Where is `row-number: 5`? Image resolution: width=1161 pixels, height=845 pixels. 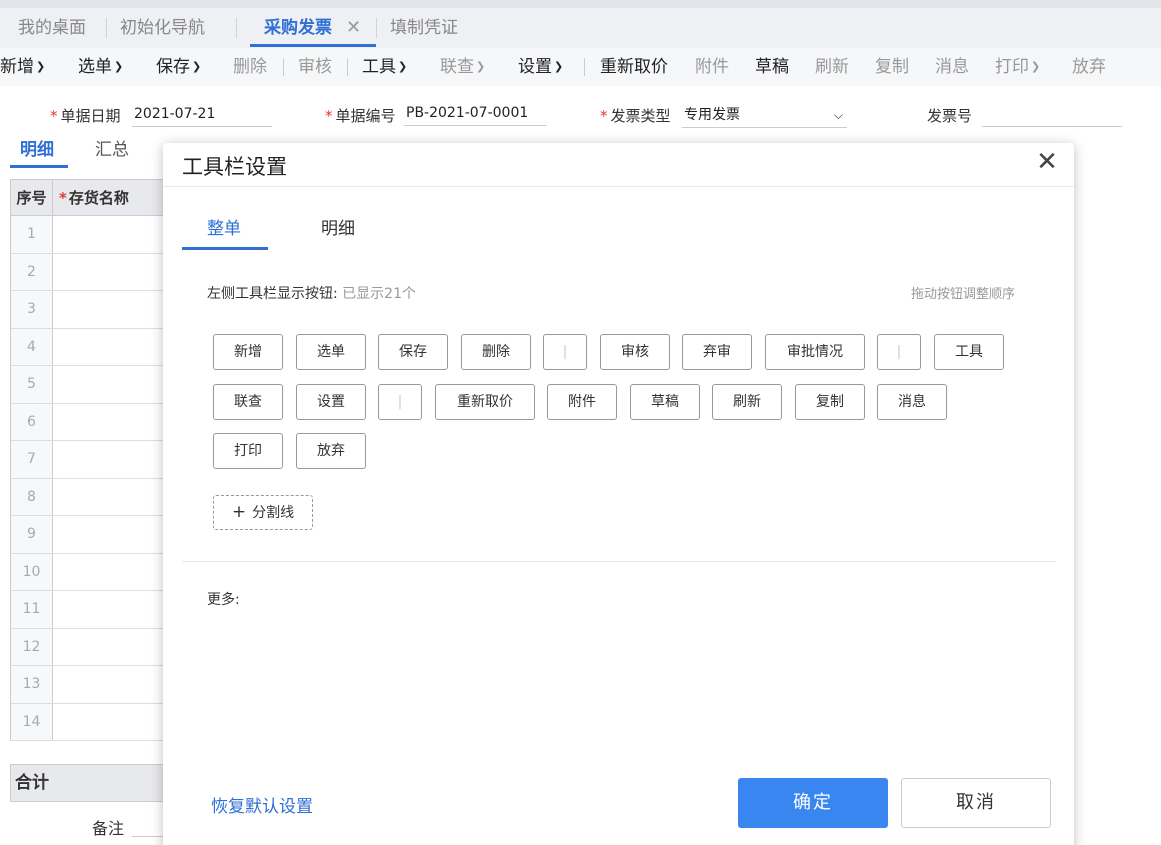
row-number: 5 is located at coordinates (32, 384).